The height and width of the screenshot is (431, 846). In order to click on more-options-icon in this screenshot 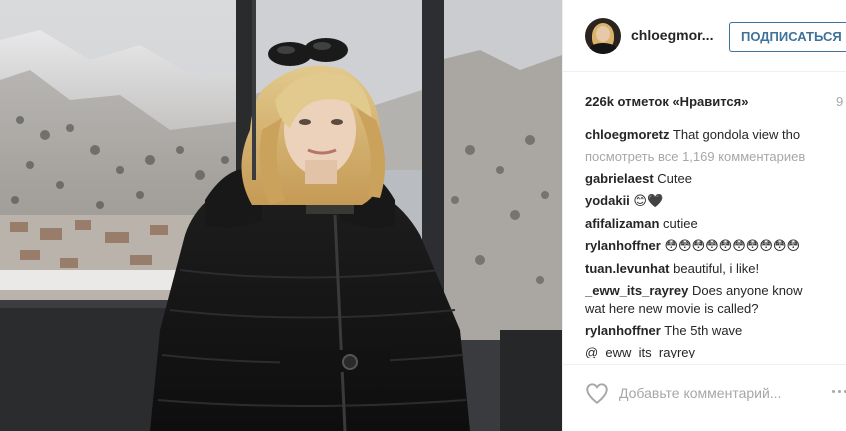, I will do `click(838, 391)`.